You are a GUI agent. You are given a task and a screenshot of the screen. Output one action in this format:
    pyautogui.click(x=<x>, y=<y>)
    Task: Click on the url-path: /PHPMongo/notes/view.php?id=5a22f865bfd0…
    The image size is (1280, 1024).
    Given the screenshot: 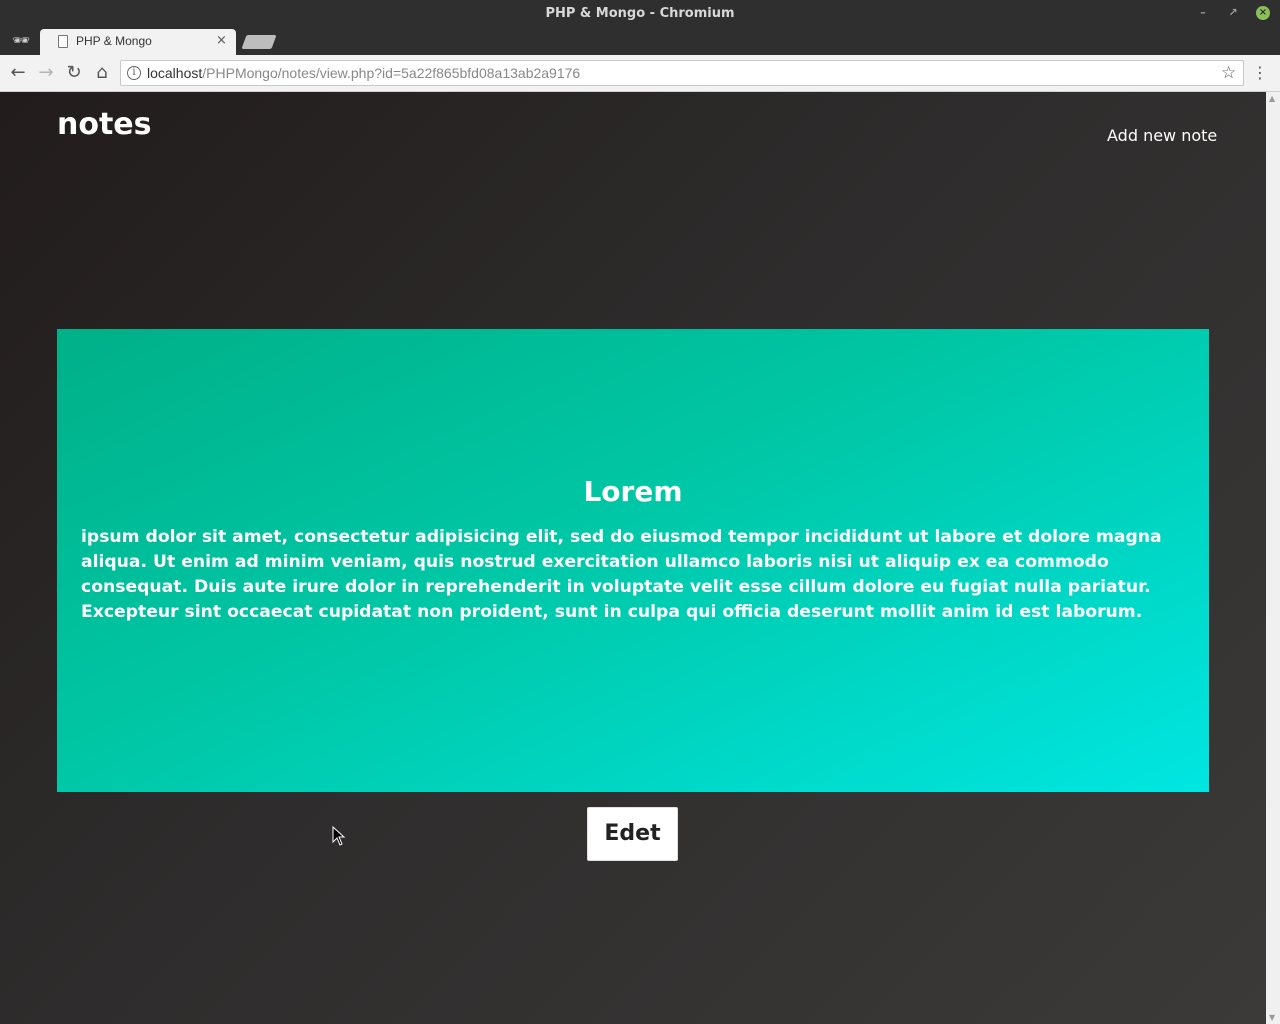 What is the action you would take?
    pyautogui.click(x=391, y=73)
    